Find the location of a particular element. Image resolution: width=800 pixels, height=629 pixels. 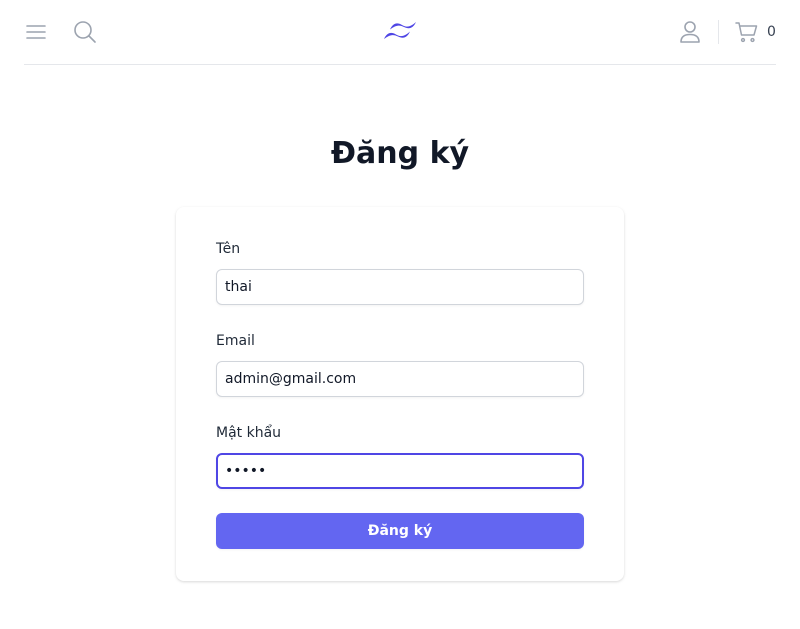

name-input is located at coordinates (400, 287).